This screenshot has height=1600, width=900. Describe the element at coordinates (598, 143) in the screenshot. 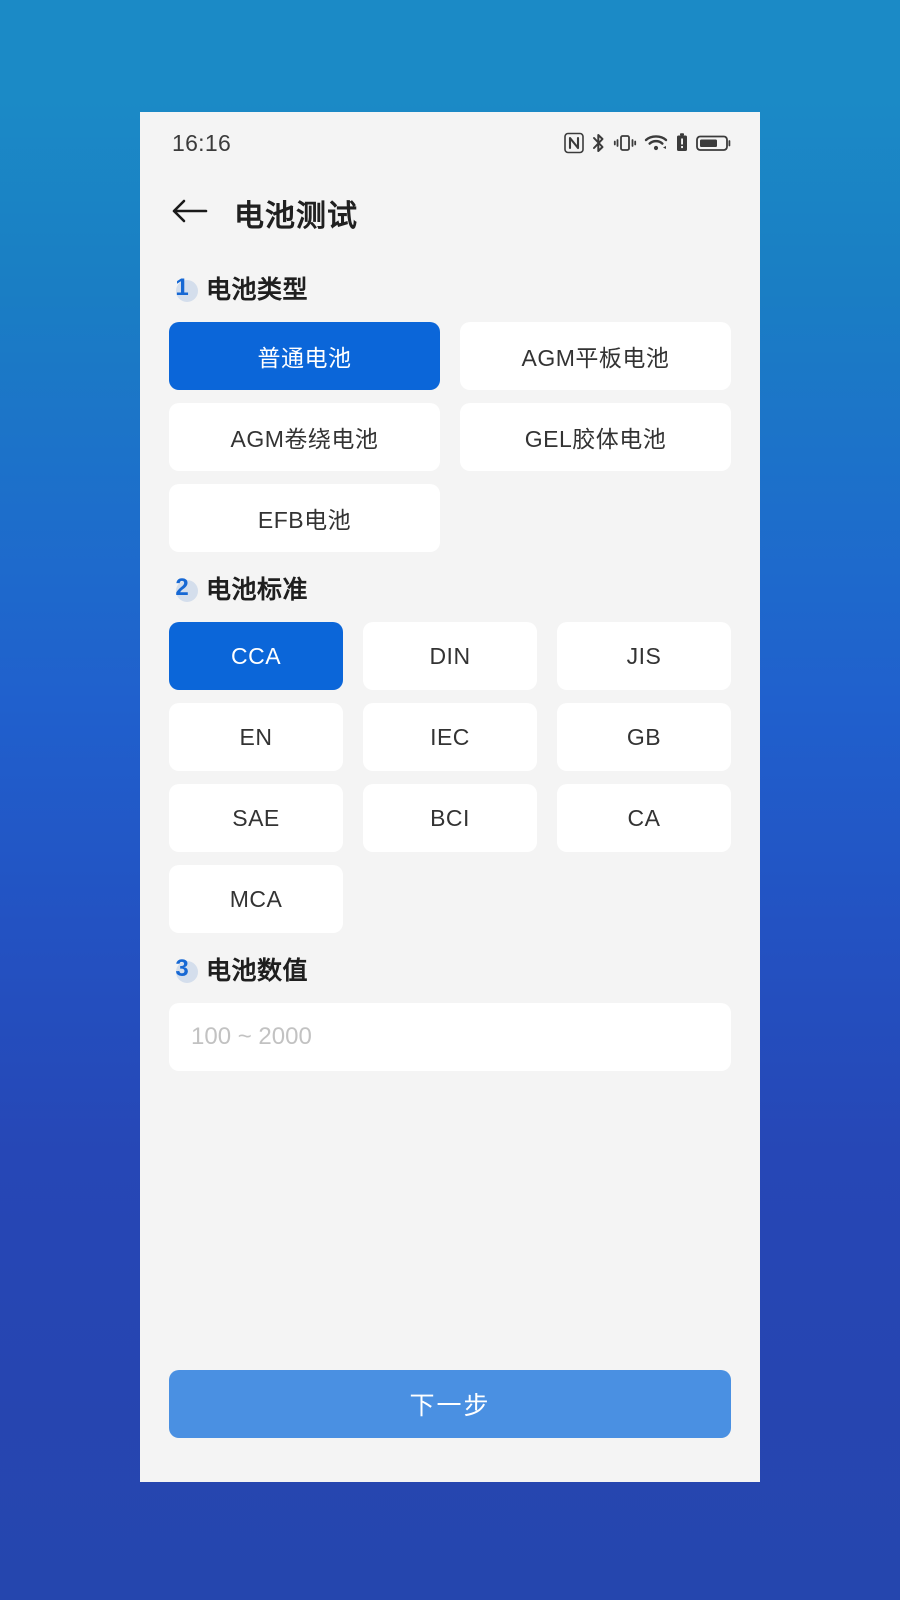

I see `bluetooth-icon` at that location.